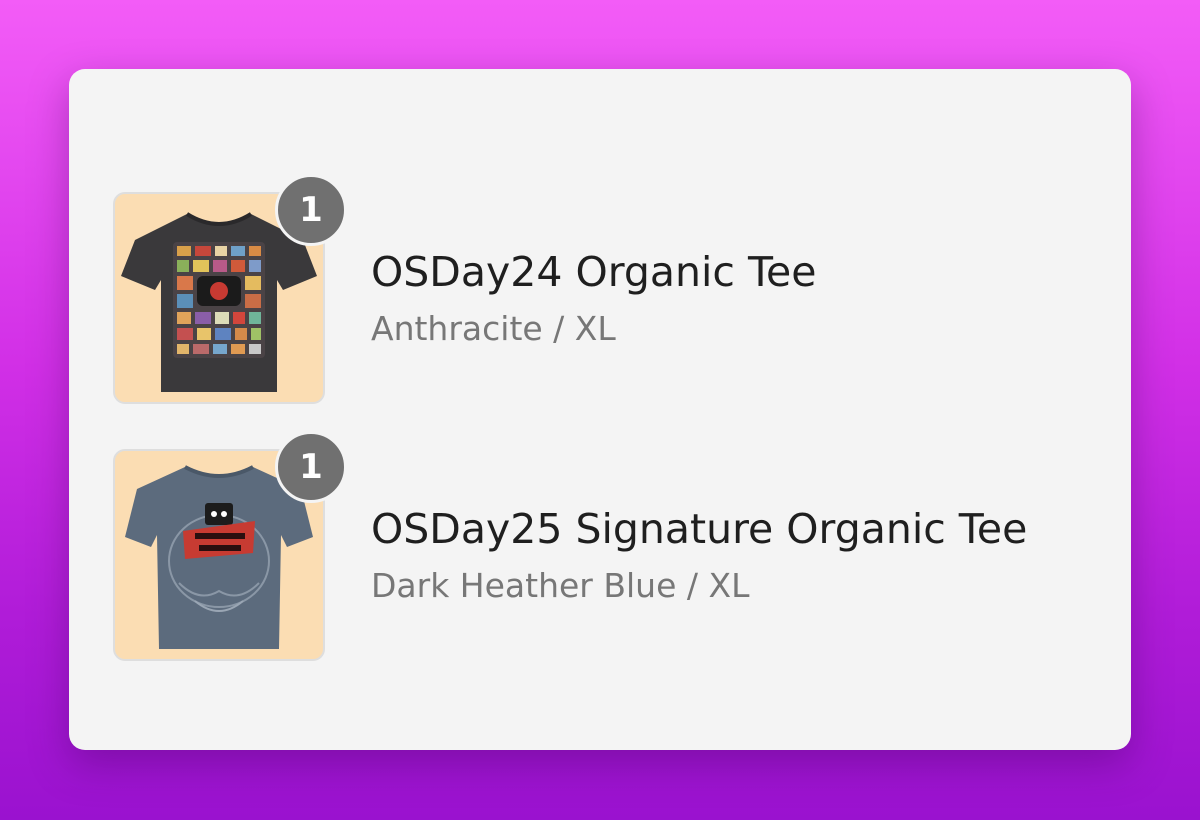 This screenshot has height=820, width=1200. Describe the element at coordinates (493, 328) in the screenshot. I see `product-variant: Anthracite / XL` at that location.